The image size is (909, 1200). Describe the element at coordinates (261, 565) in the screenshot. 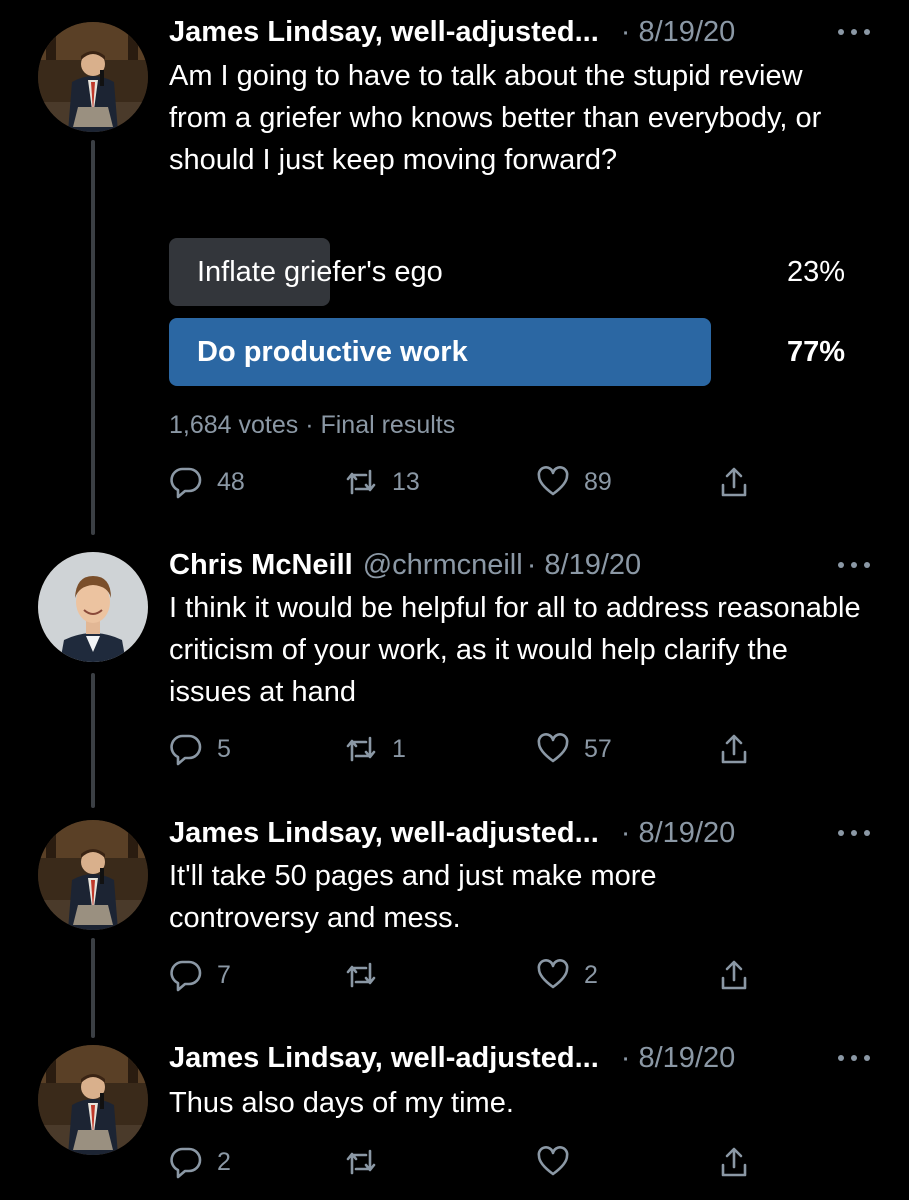

I see `author-name: Chris McNeill` at that location.